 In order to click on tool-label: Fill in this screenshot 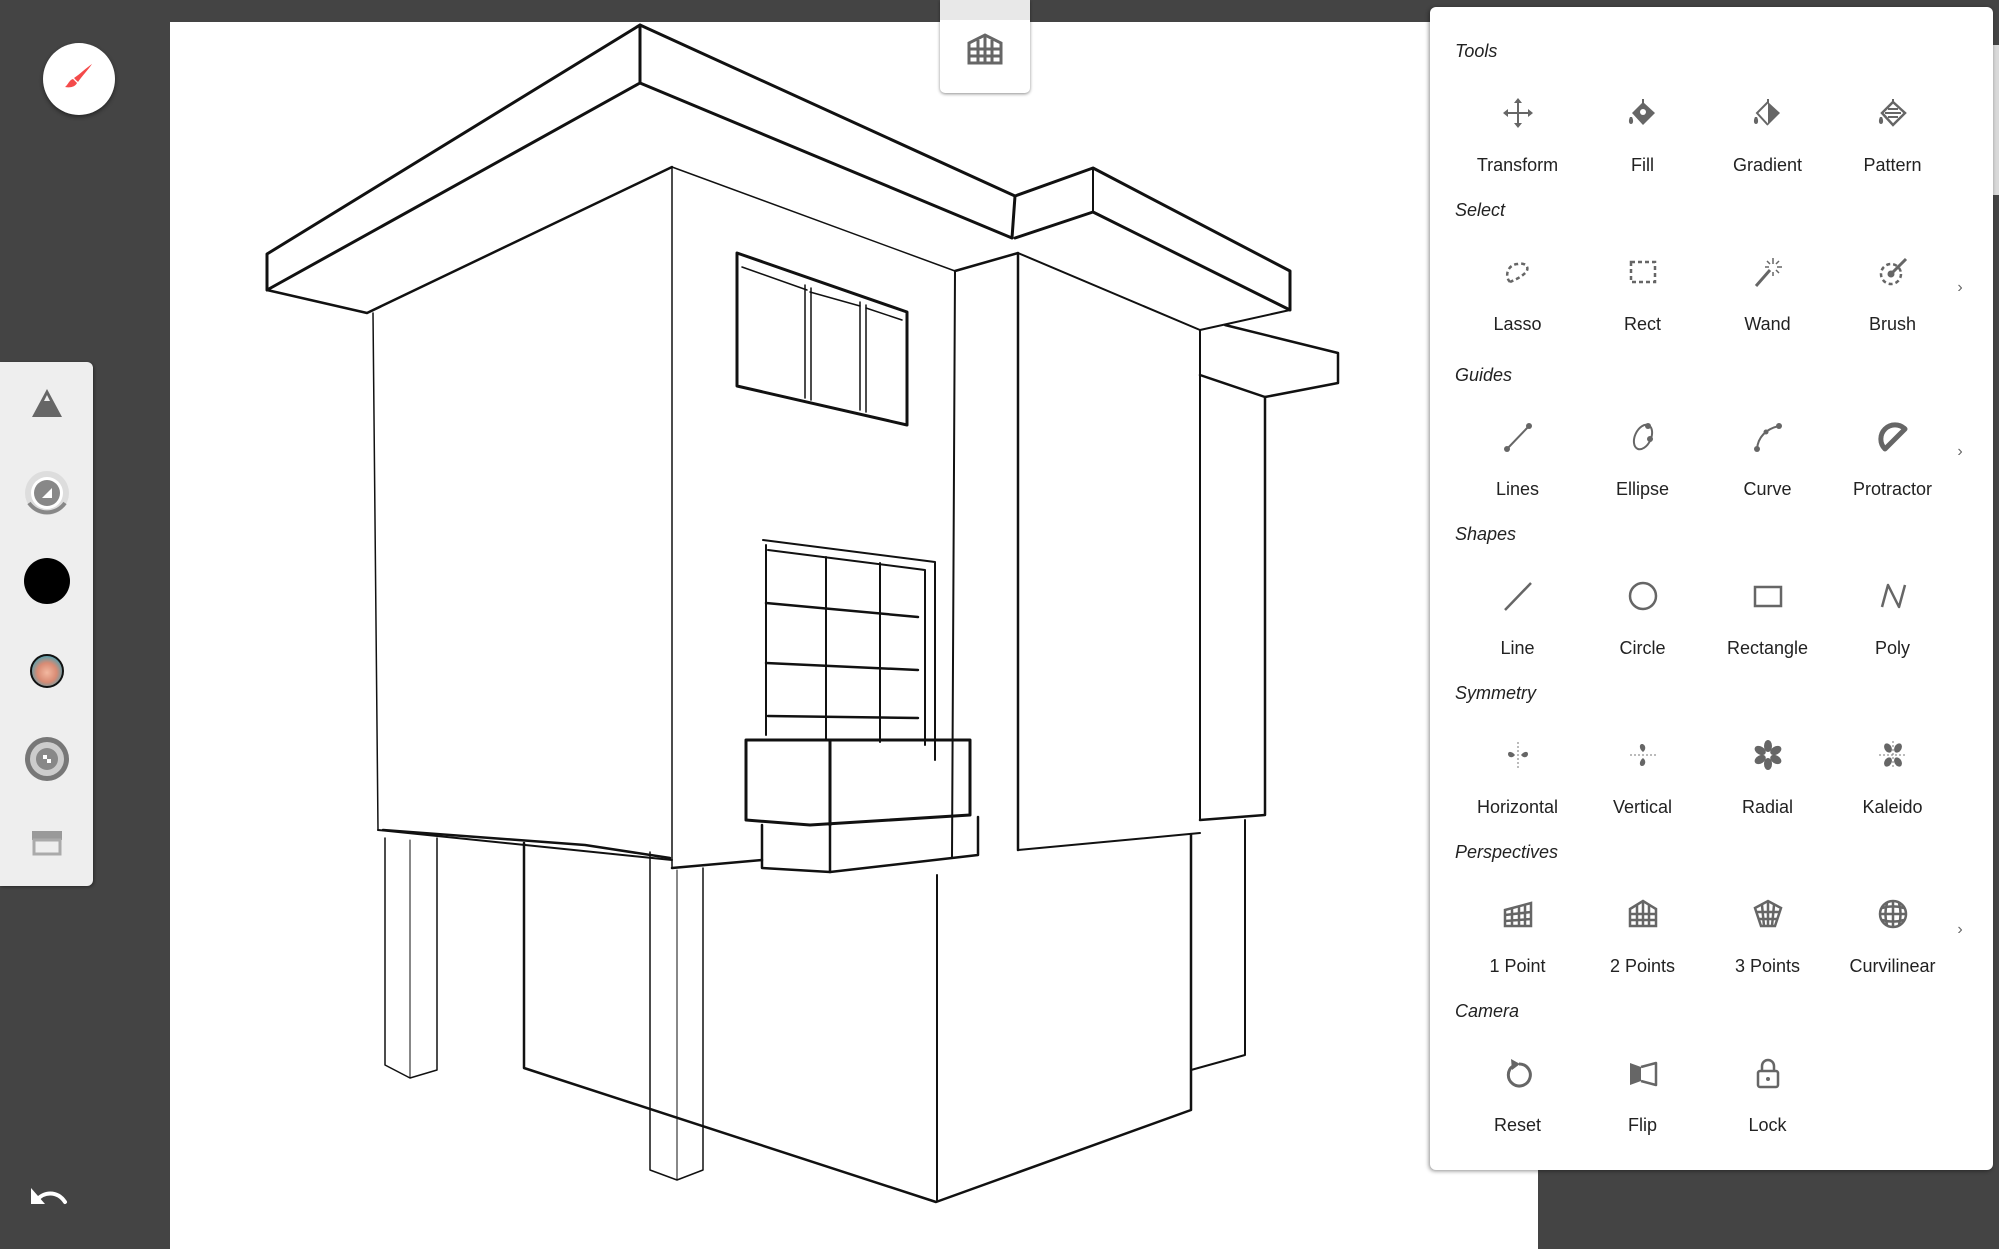, I will do `click(1642, 165)`.